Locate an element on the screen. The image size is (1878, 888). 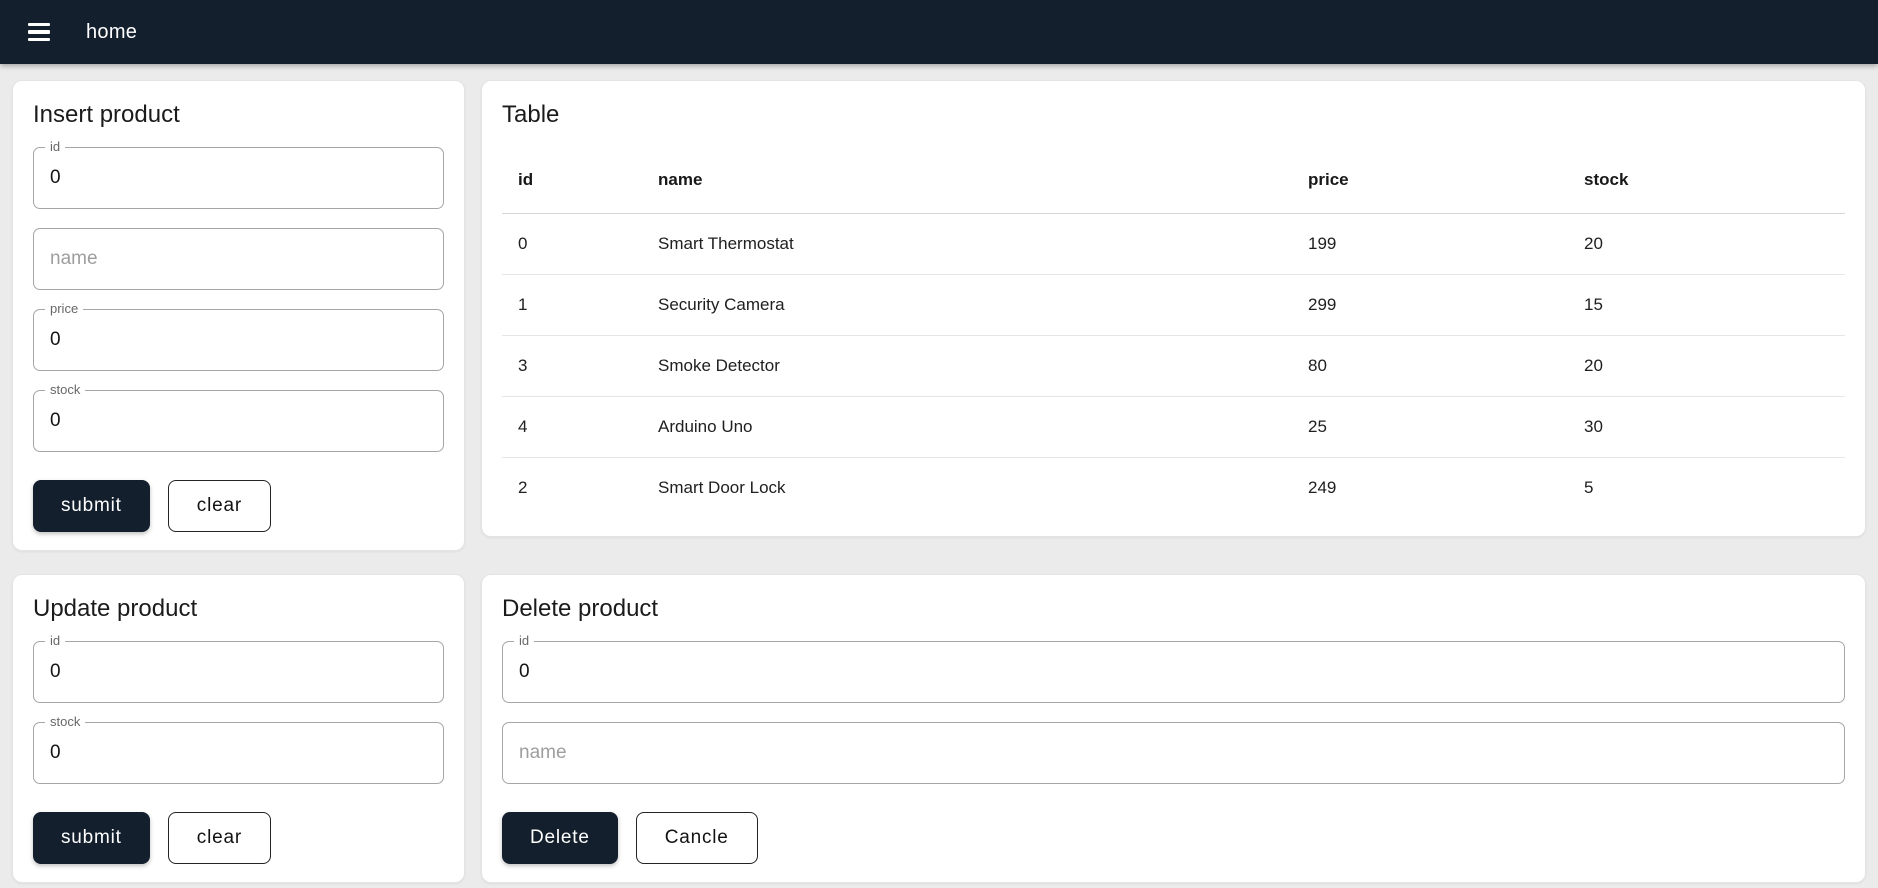
update-buttons-row: submit clear is located at coordinates (238, 838).